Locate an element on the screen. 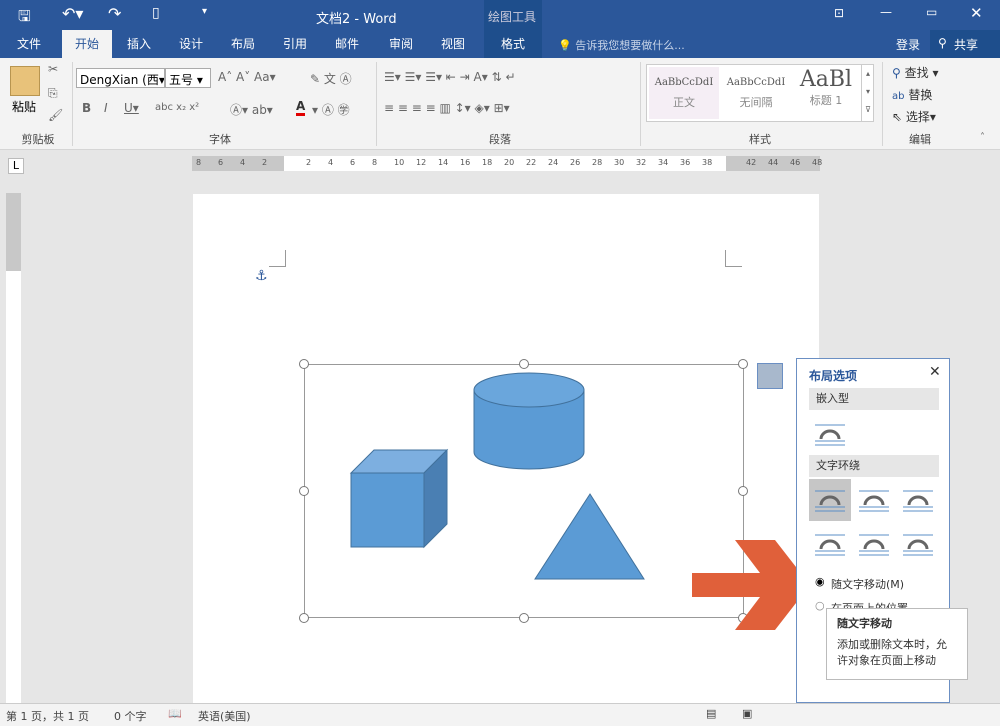  wrap-behind-text-icon is located at coordinates (874, 544).